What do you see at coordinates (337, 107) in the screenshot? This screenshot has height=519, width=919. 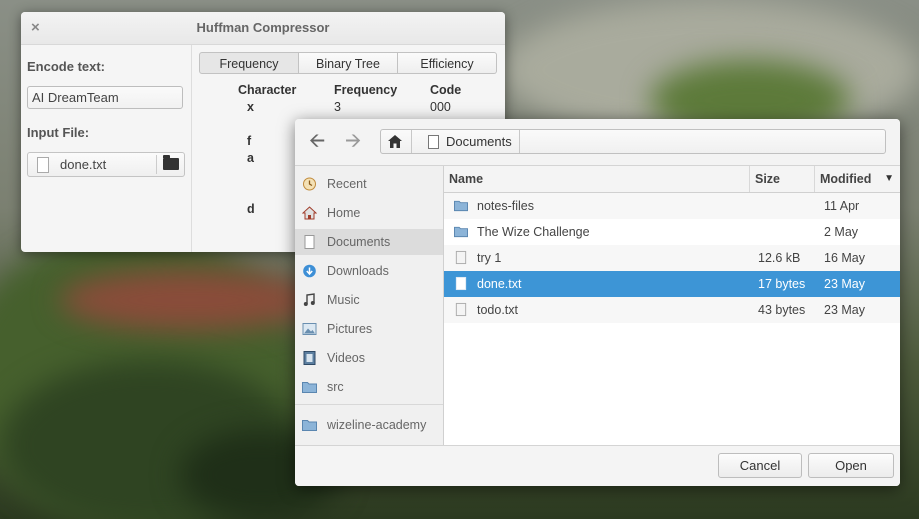 I see `cell-frequency: 3` at bounding box center [337, 107].